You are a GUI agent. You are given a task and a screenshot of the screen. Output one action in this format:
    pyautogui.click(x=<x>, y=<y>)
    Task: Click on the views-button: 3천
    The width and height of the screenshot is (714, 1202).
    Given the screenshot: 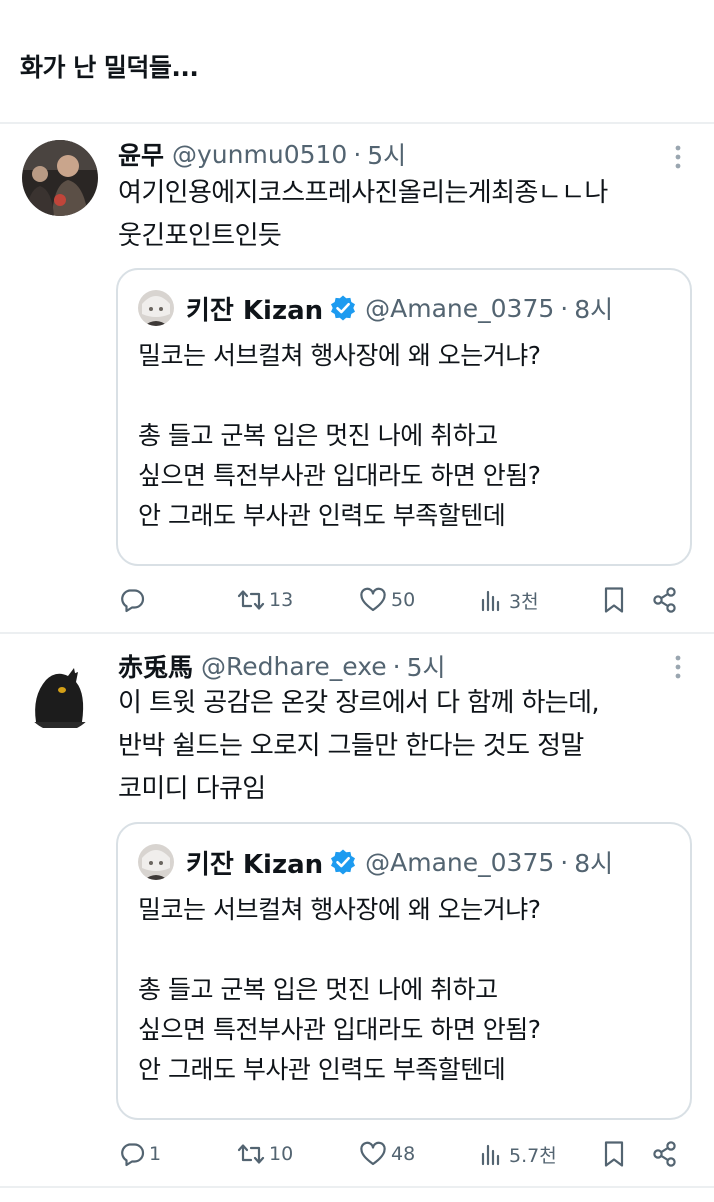 What is the action you would take?
    pyautogui.click(x=508, y=600)
    